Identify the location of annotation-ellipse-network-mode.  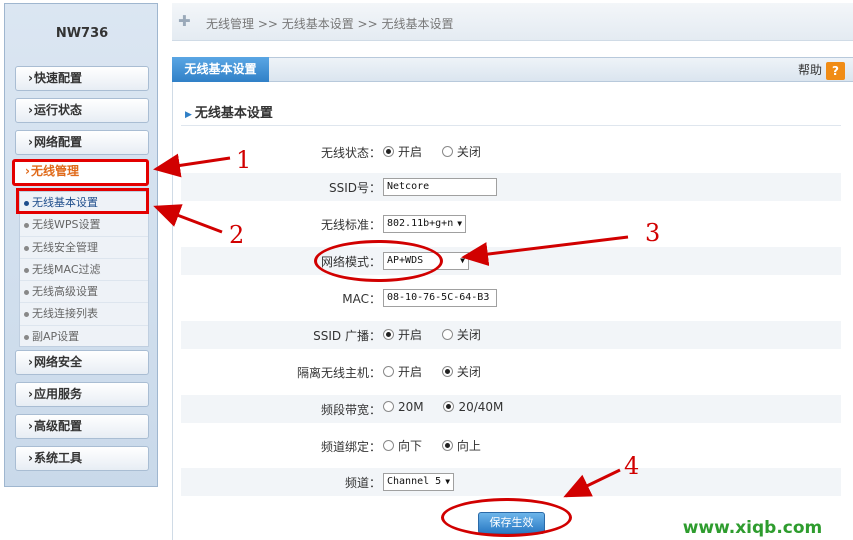
(378, 261).